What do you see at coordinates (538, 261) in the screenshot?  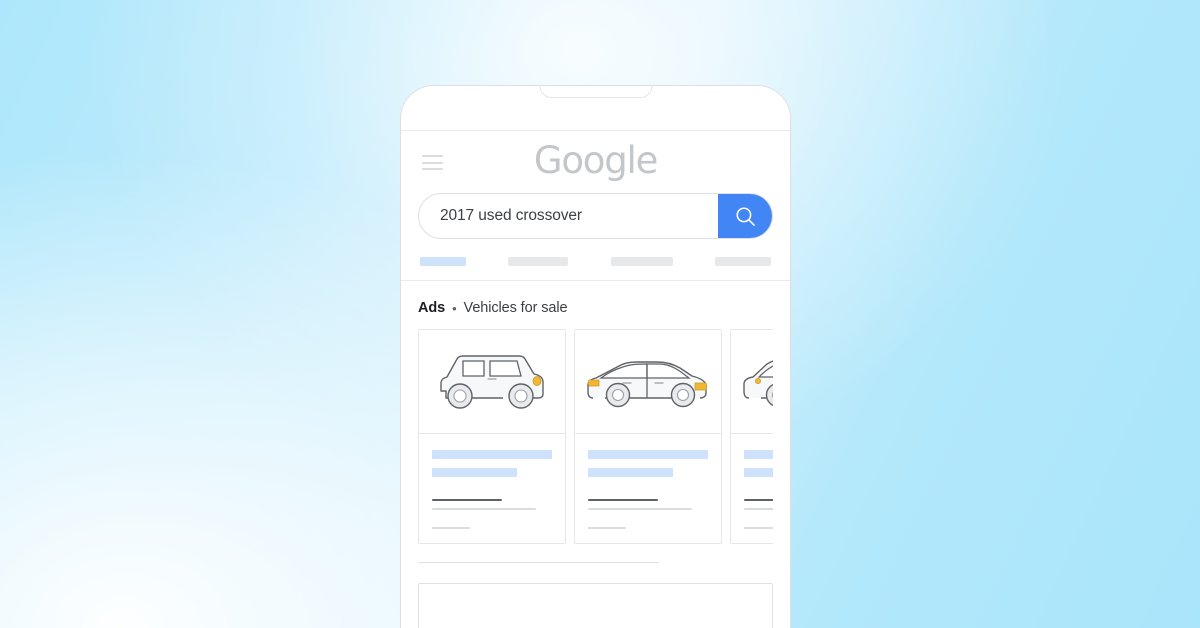 I see `tab-images` at bounding box center [538, 261].